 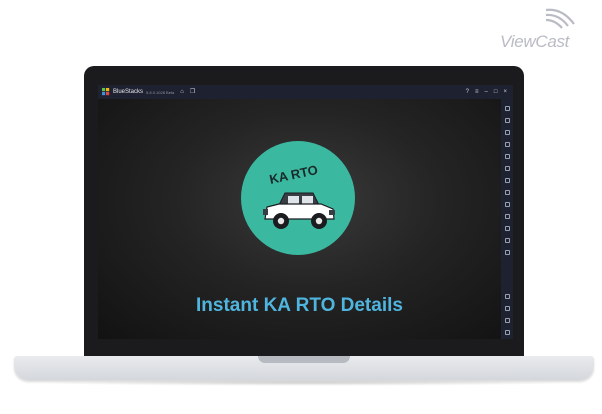 What do you see at coordinates (507, 192) in the screenshot?
I see `gamepad-icon` at bounding box center [507, 192].